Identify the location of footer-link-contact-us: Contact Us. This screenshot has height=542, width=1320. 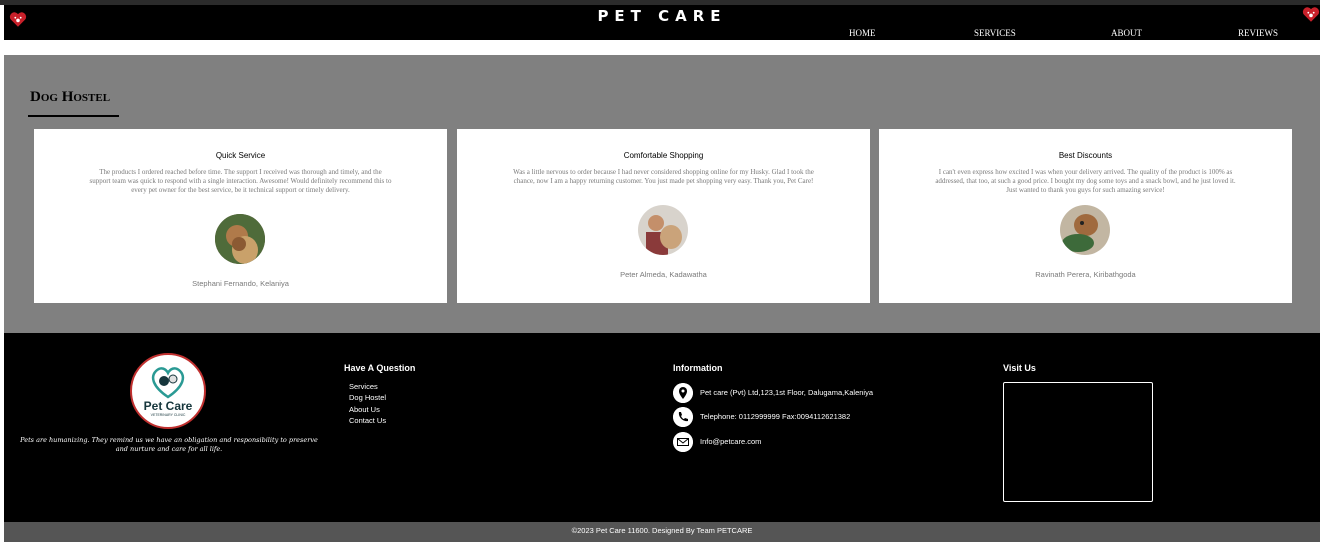
(367, 420).